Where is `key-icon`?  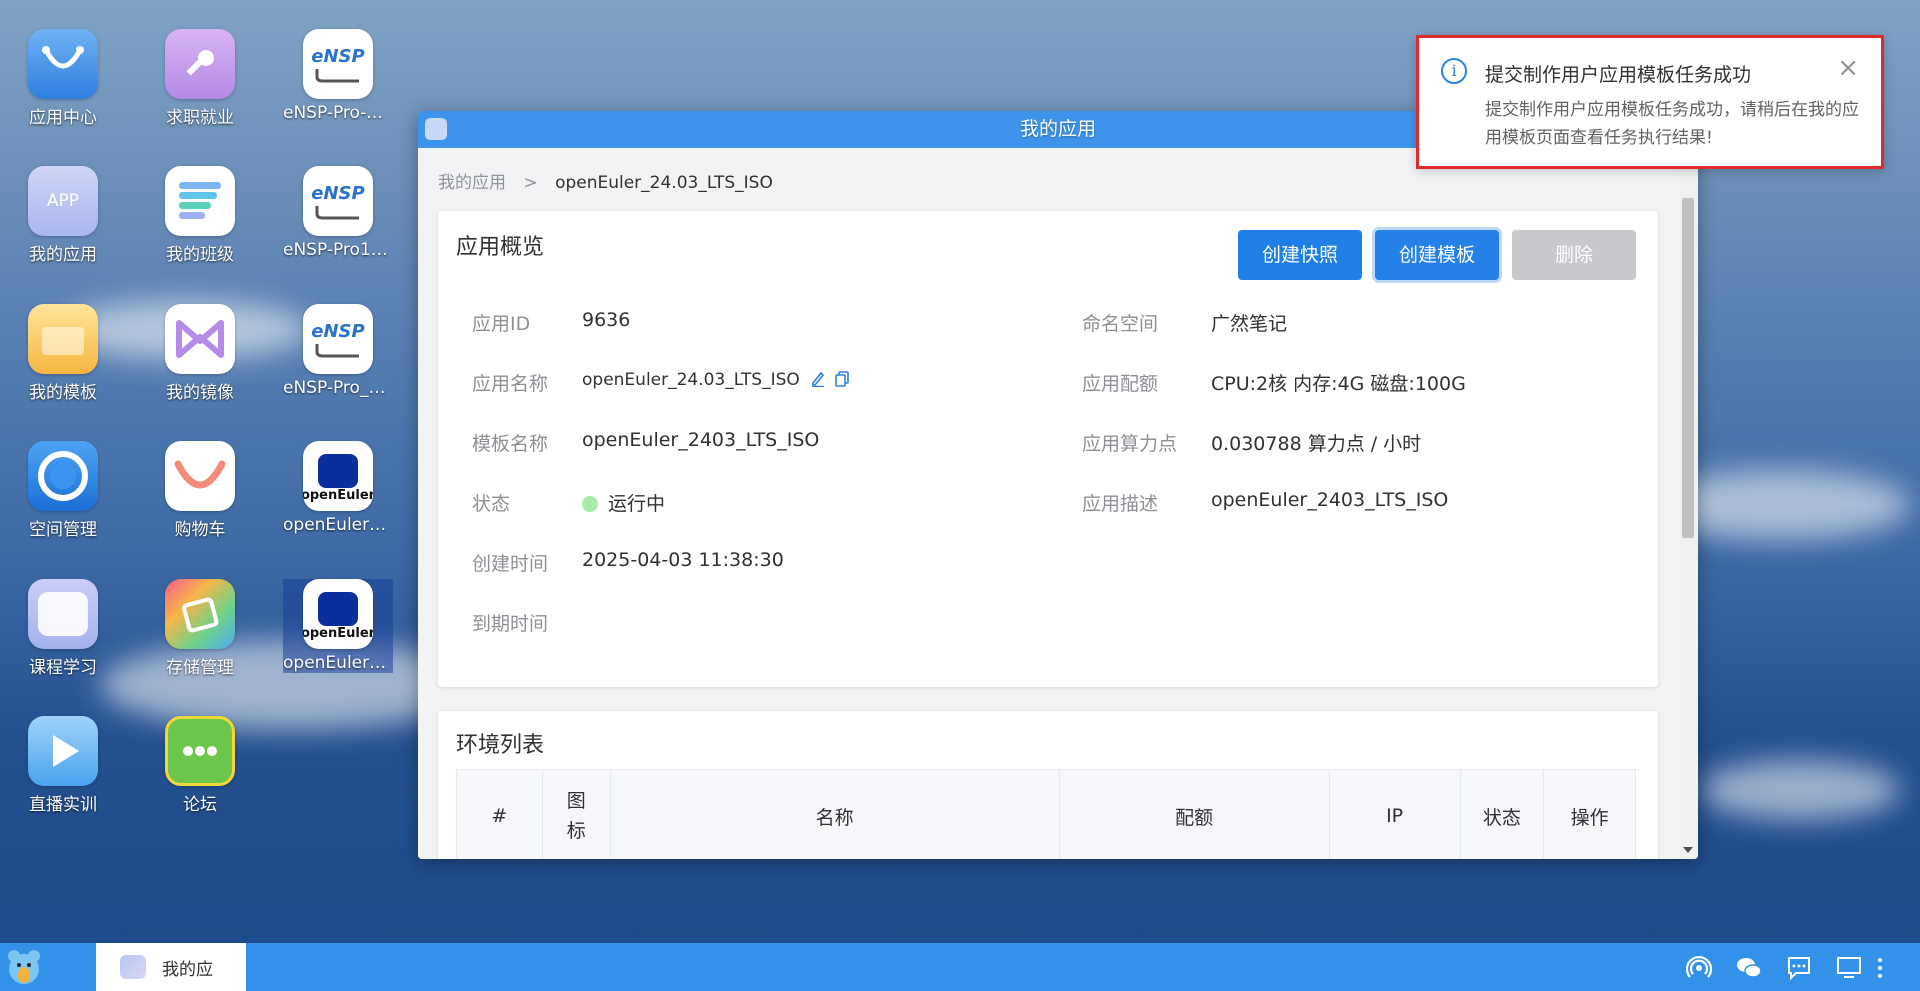 key-icon is located at coordinates (200, 64).